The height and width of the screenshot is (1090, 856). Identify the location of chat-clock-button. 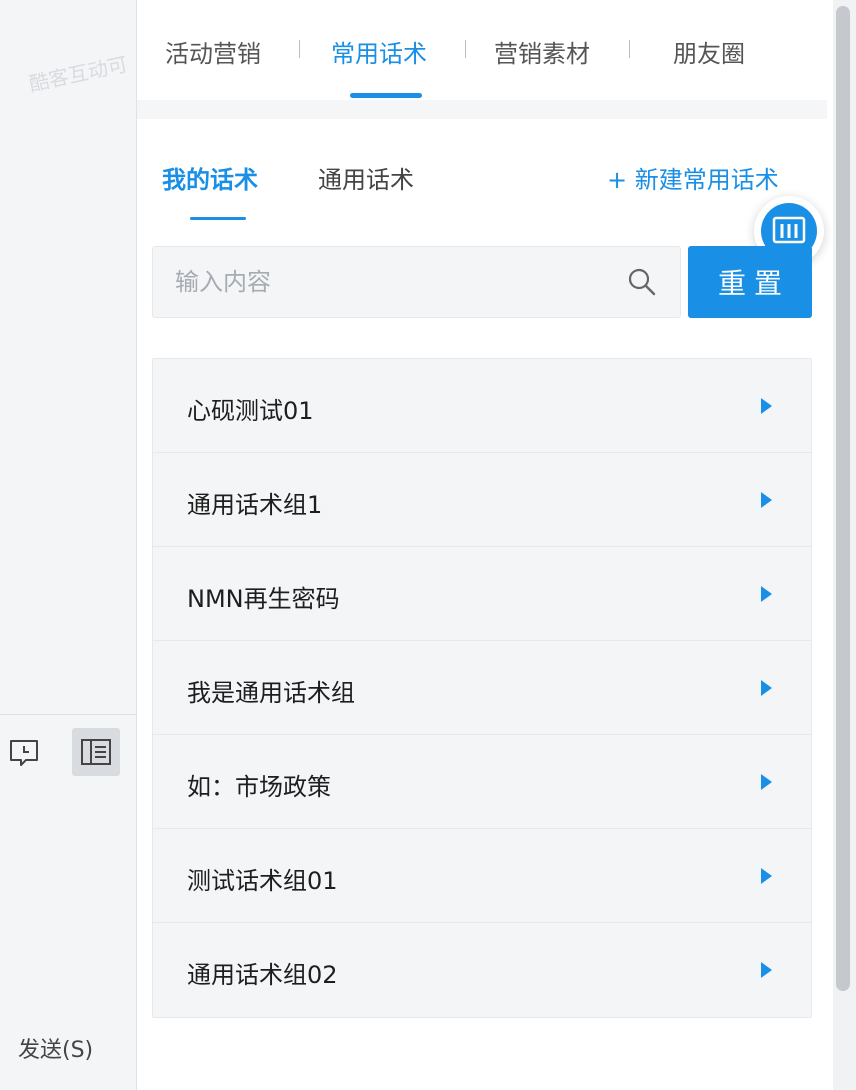
(24, 753).